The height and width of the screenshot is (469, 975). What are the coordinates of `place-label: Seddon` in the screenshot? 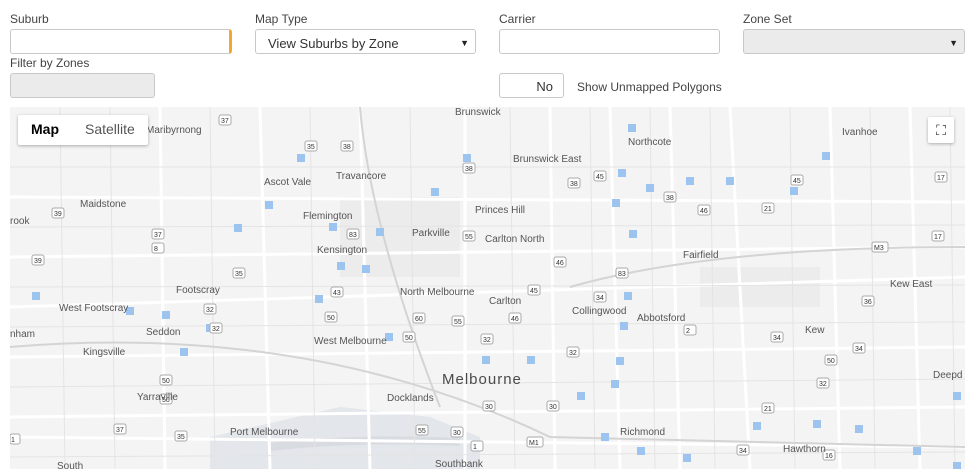 It's located at (163, 332).